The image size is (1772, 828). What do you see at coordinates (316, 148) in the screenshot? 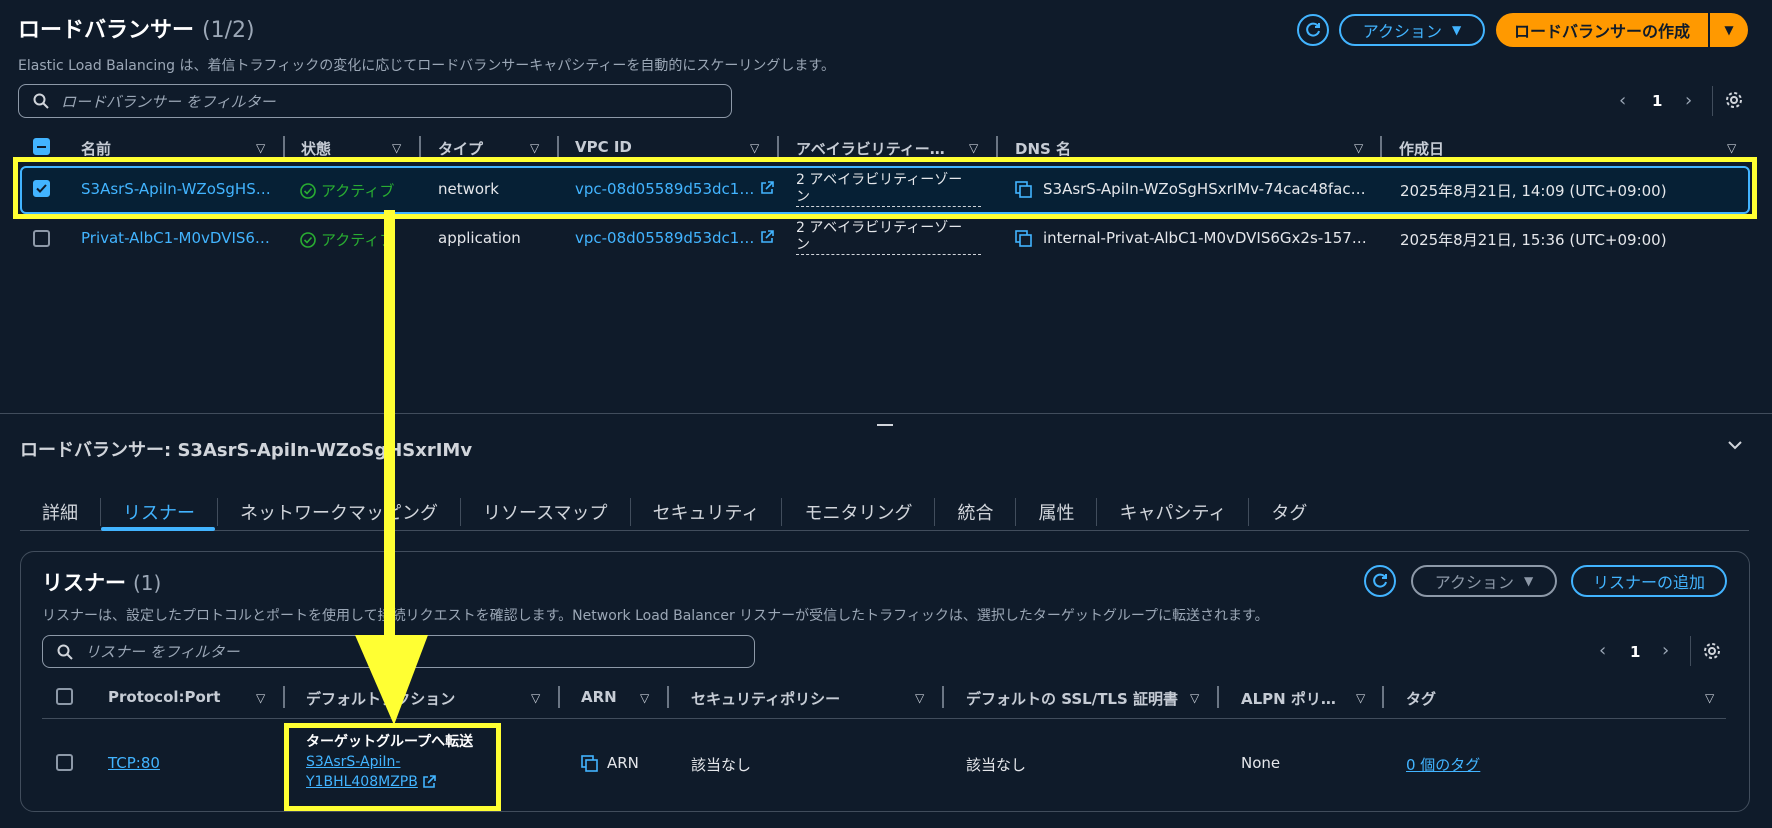
I see `column-header-state: 状態` at bounding box center [316, 148].